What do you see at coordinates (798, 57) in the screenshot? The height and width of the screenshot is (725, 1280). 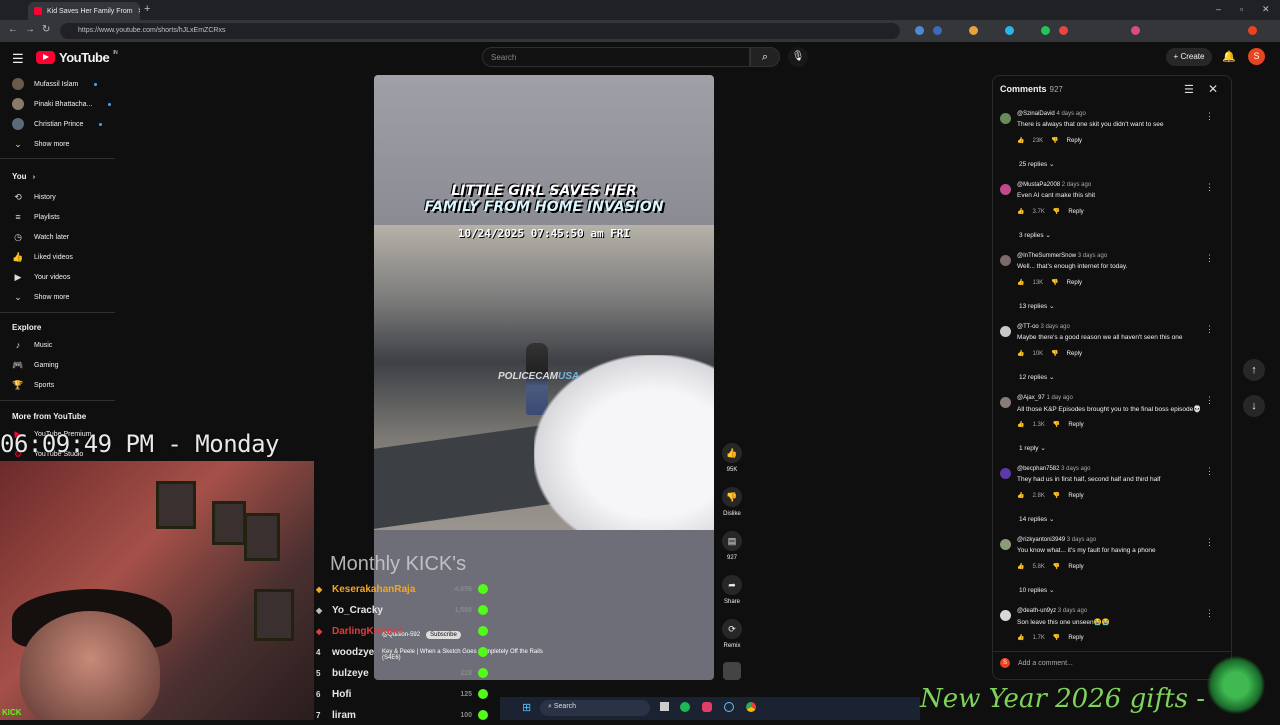 I see `voice-search-button: 🎙` at bounding box center [798, 57].